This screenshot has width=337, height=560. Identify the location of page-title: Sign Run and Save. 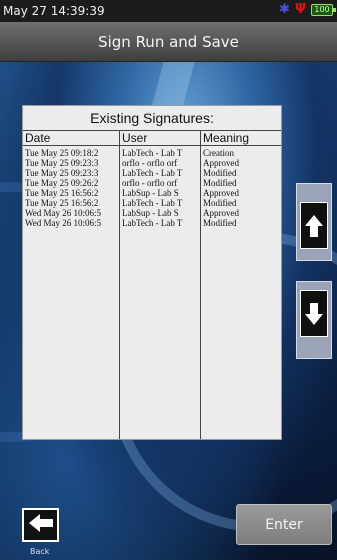
(168, 41).